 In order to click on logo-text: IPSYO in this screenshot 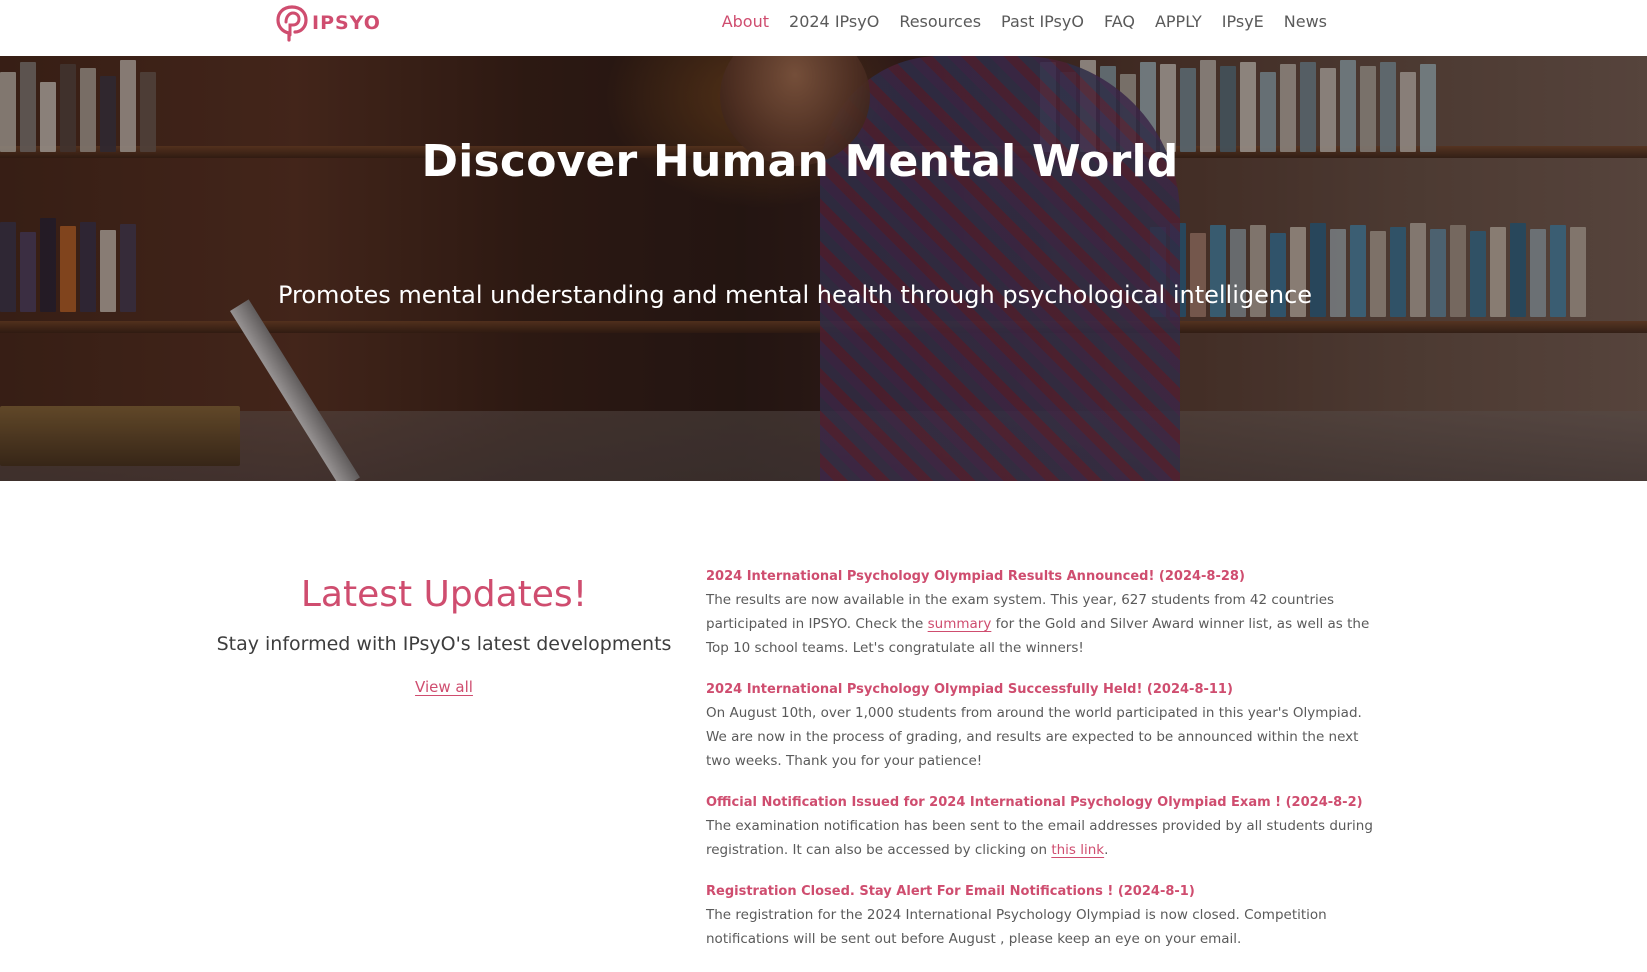, I will do `click(346, 23)`.